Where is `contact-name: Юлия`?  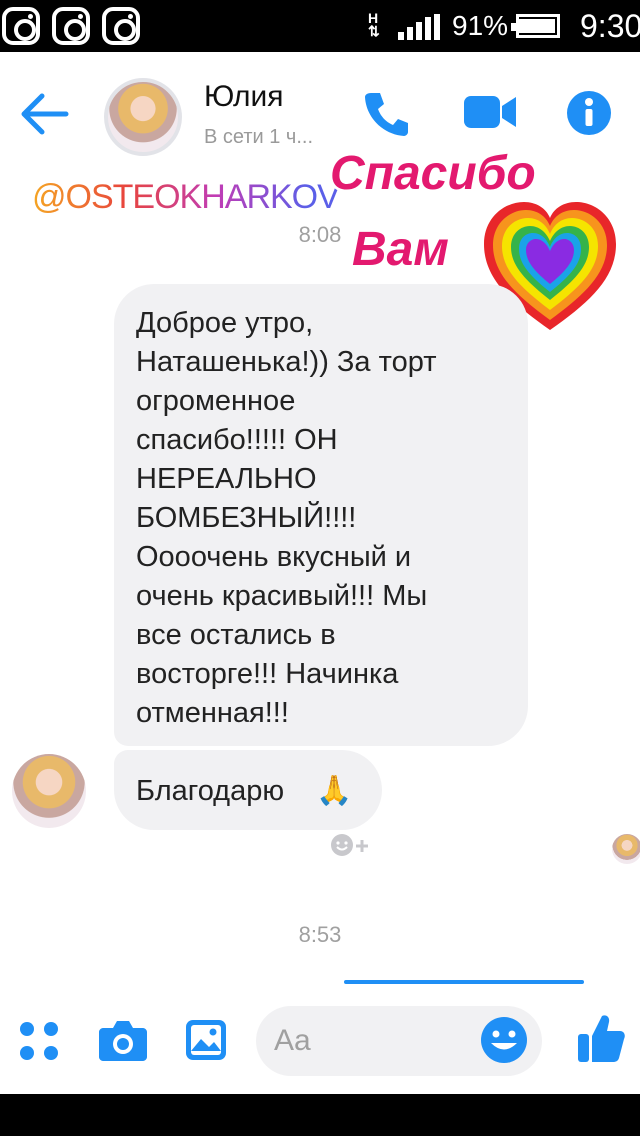 contact-name: Юлия is located at coordinates (243, 97).